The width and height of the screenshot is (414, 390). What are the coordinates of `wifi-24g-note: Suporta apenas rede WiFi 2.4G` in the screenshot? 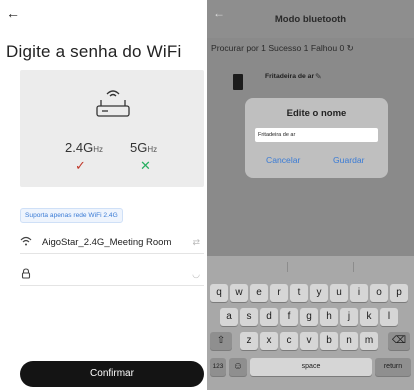 It's located at (71, 215).